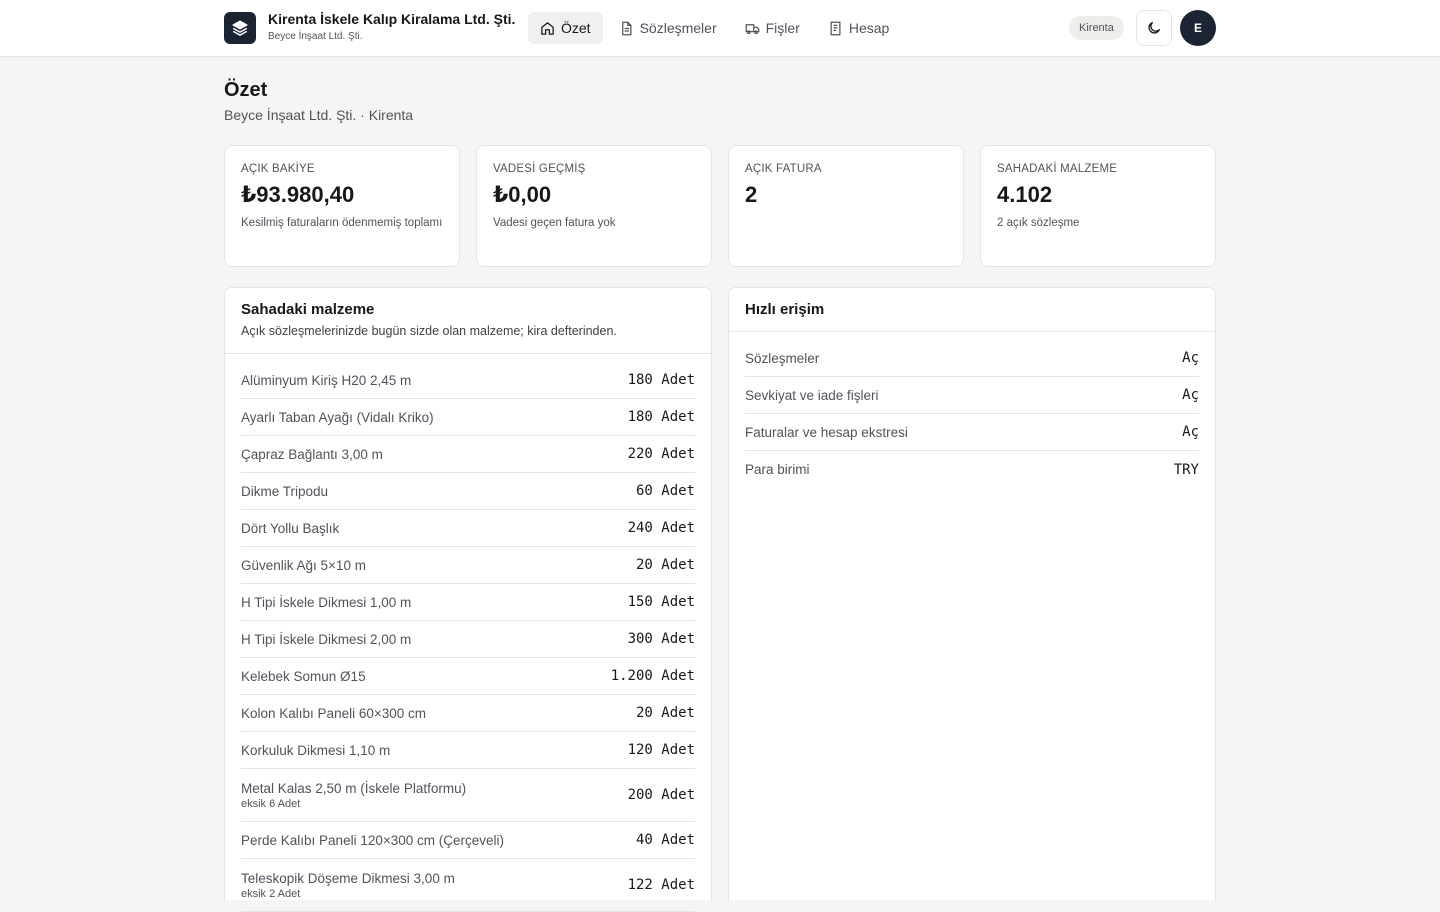 The image size is (1440, 912). I want to click on material-name: Güvenlik Ağı 5×10 m, so click(303, 565).